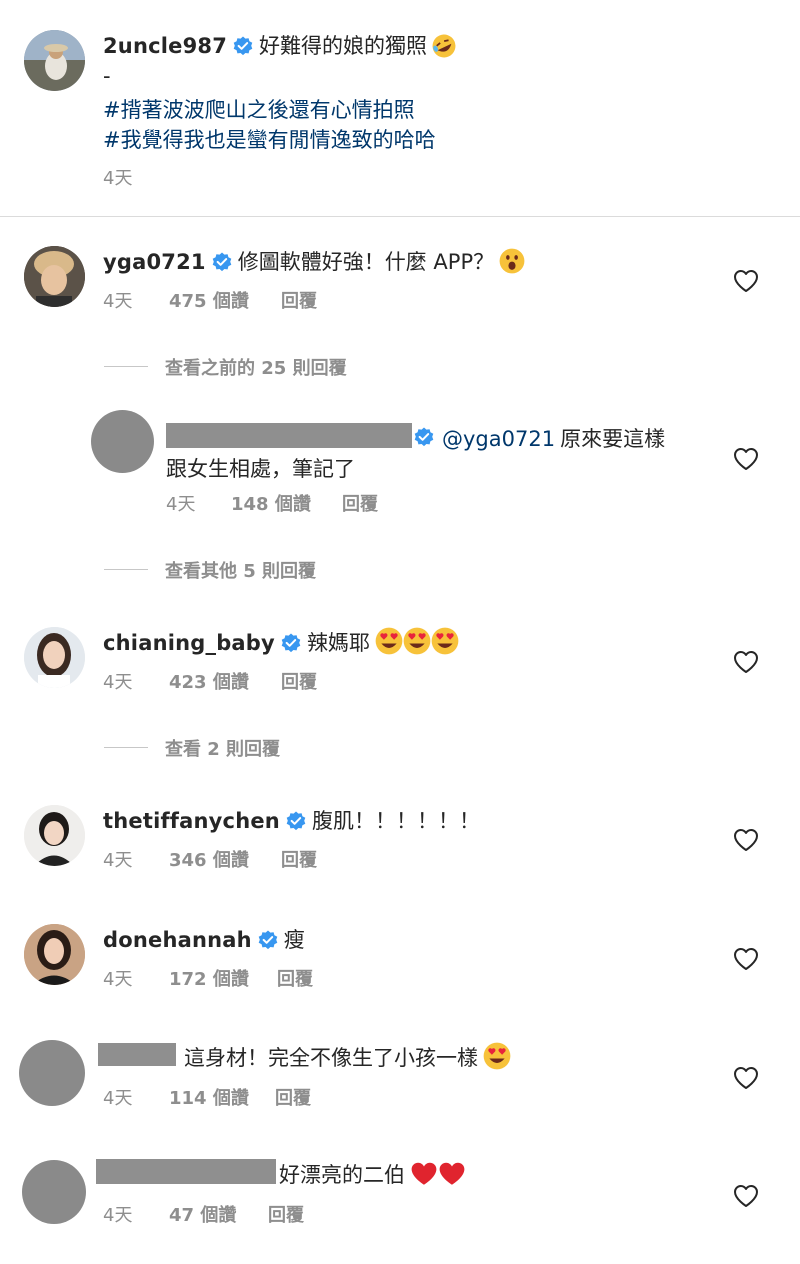  I want to click on view-other-replies-button: 查看其他 5 則回覆, so click(240, 570).